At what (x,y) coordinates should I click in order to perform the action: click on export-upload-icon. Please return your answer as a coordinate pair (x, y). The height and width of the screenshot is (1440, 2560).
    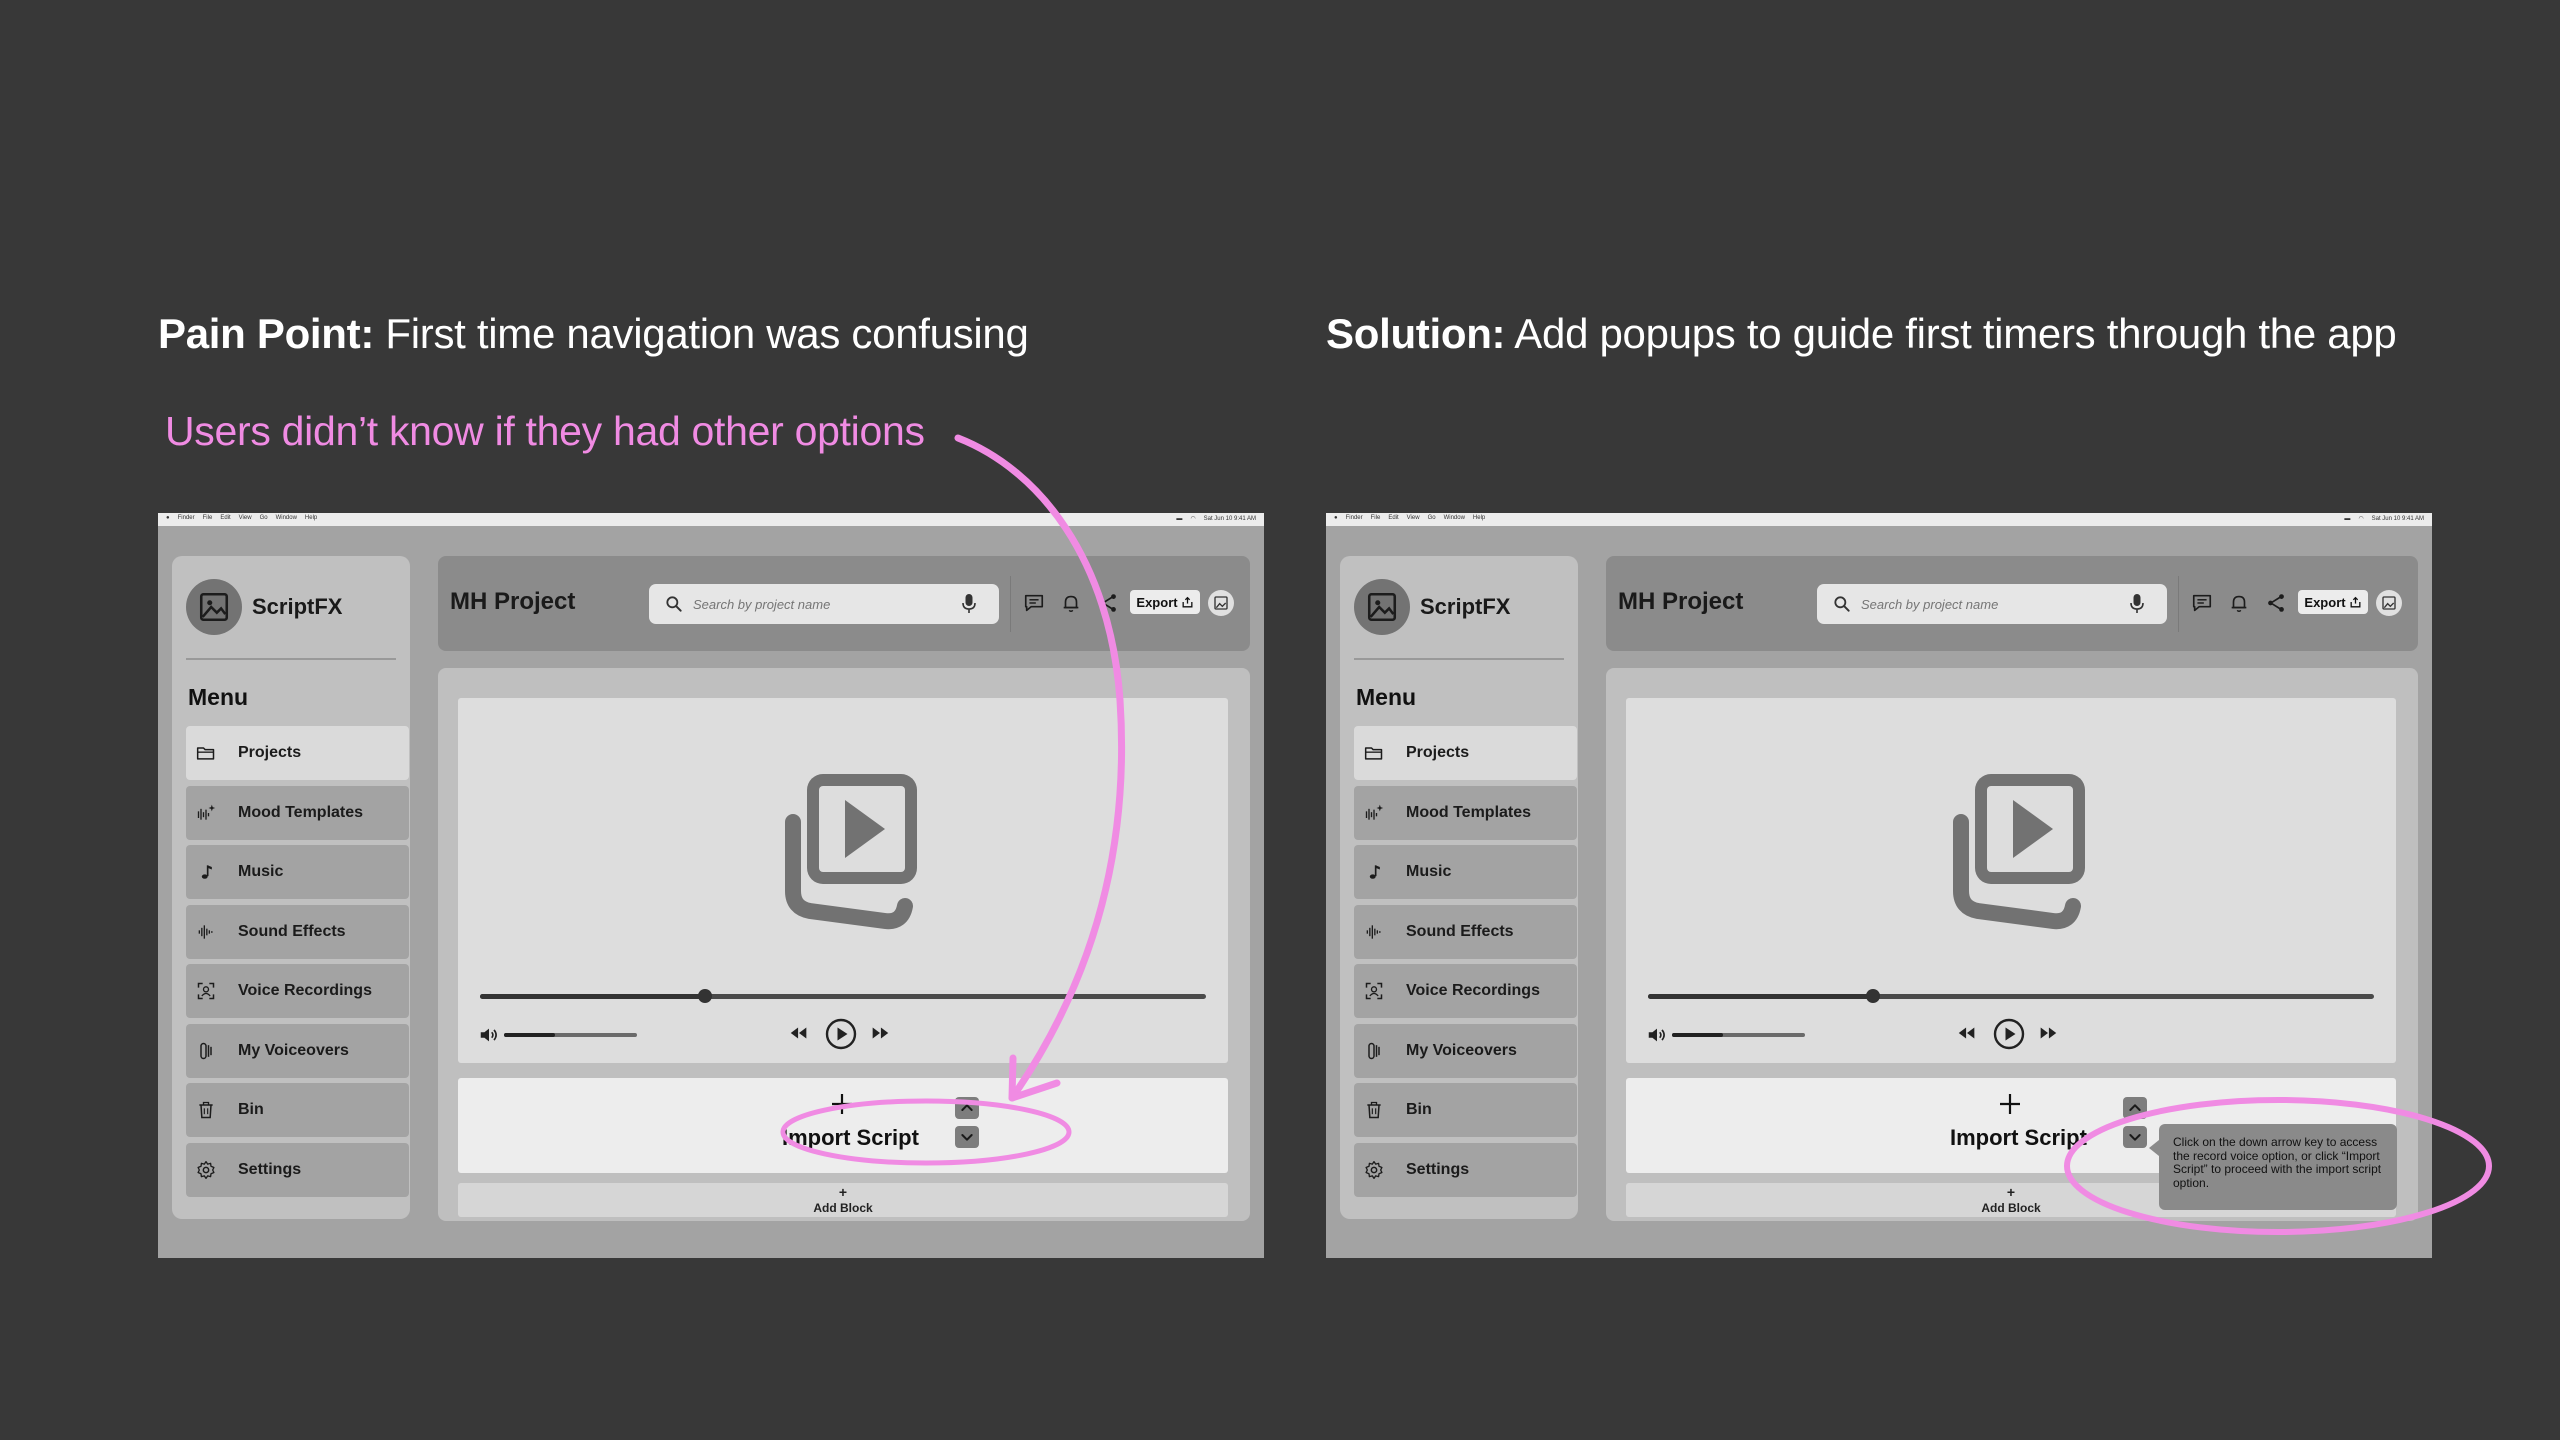
    Looking at the image, I should click on (2355, 601).